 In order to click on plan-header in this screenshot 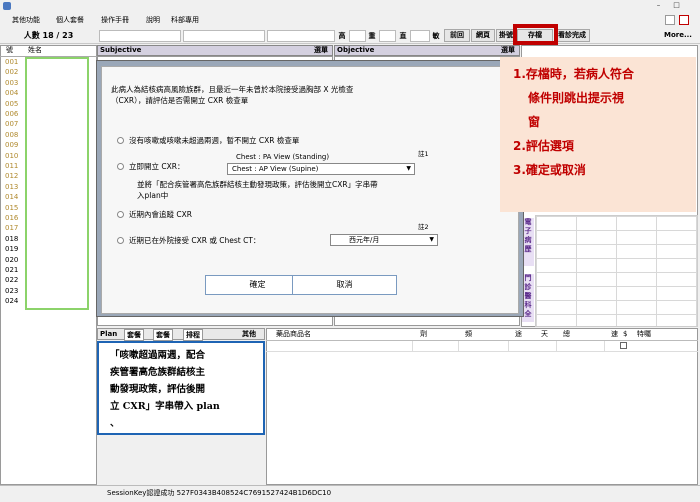, I will do `click(181, 334)`.